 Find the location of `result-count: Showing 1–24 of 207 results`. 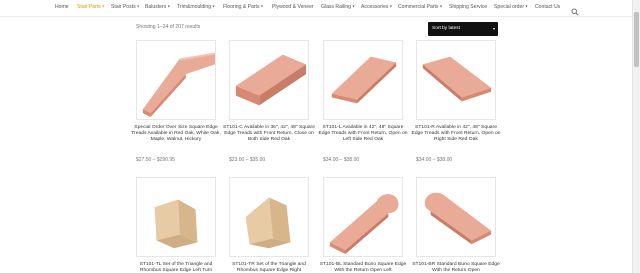

result-count: Showing 1–24 of 207 results is located at coordinates (168, 27).